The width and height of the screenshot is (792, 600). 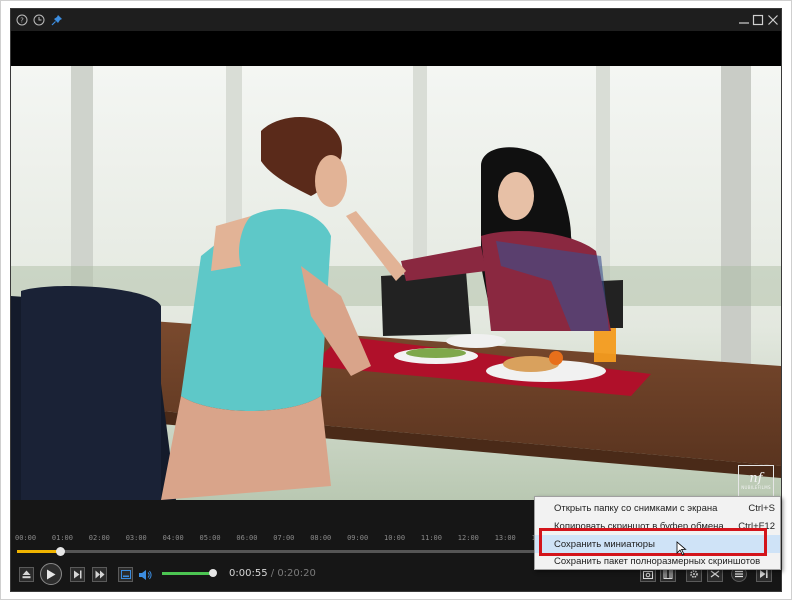 I want to click on watermark-logo: nf NUBILEFILMS, so click(x=756, y=481).